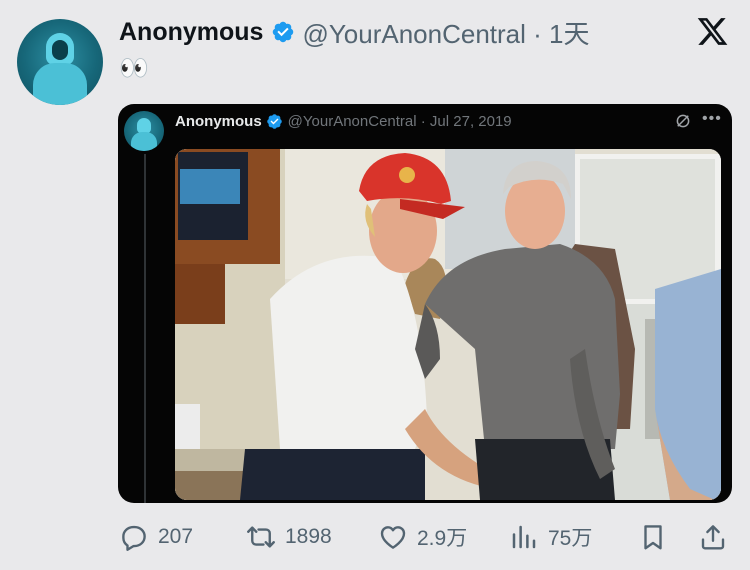 The width and height of the screenshot is (750, 570). What do you see at coordinates (375, 537) in the screenshot?
I see `action-bar: 207 1898 2.9万 75万` at bounding box center [375, 537].